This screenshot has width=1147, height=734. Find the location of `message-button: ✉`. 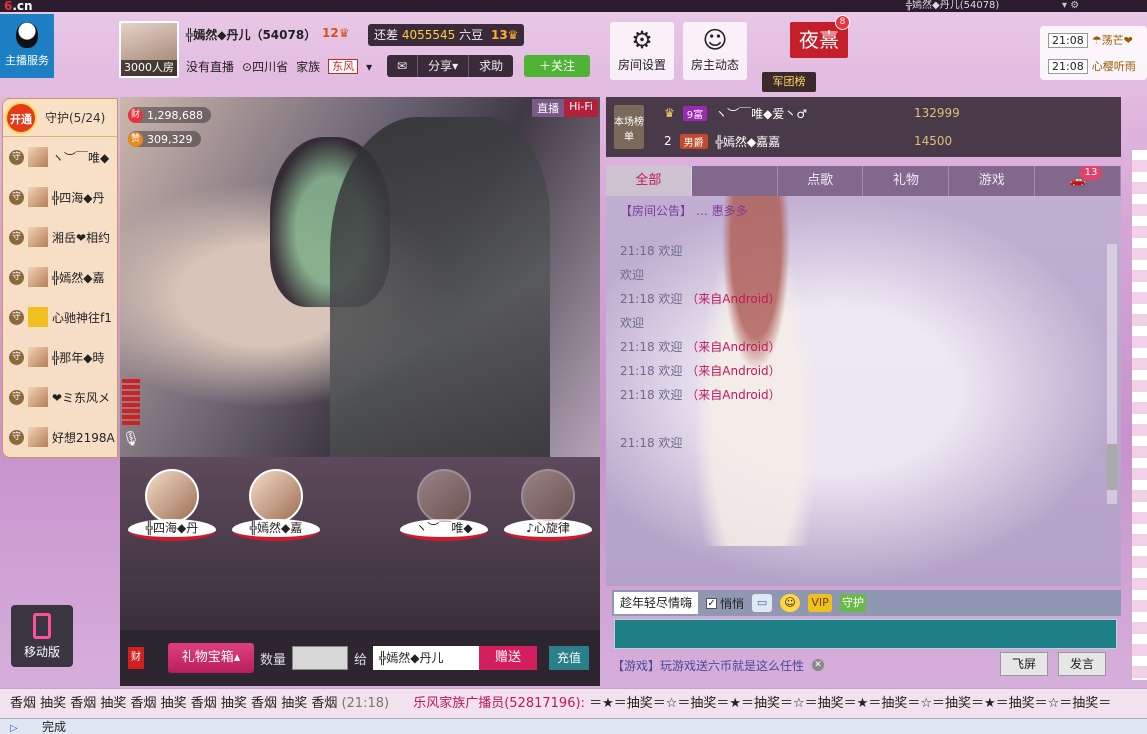

message-button: ✉ is located at coordinates (403, 66).